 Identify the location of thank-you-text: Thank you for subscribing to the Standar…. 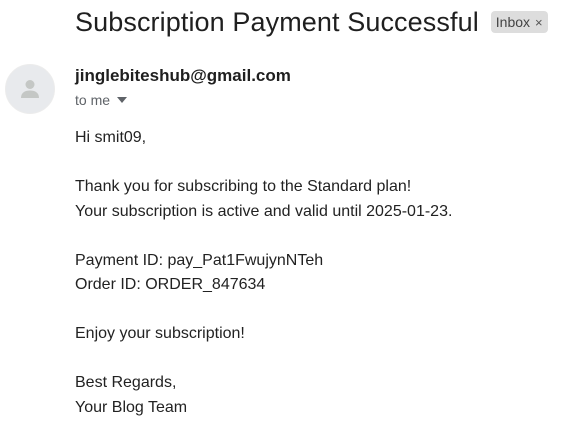
(243, 186).